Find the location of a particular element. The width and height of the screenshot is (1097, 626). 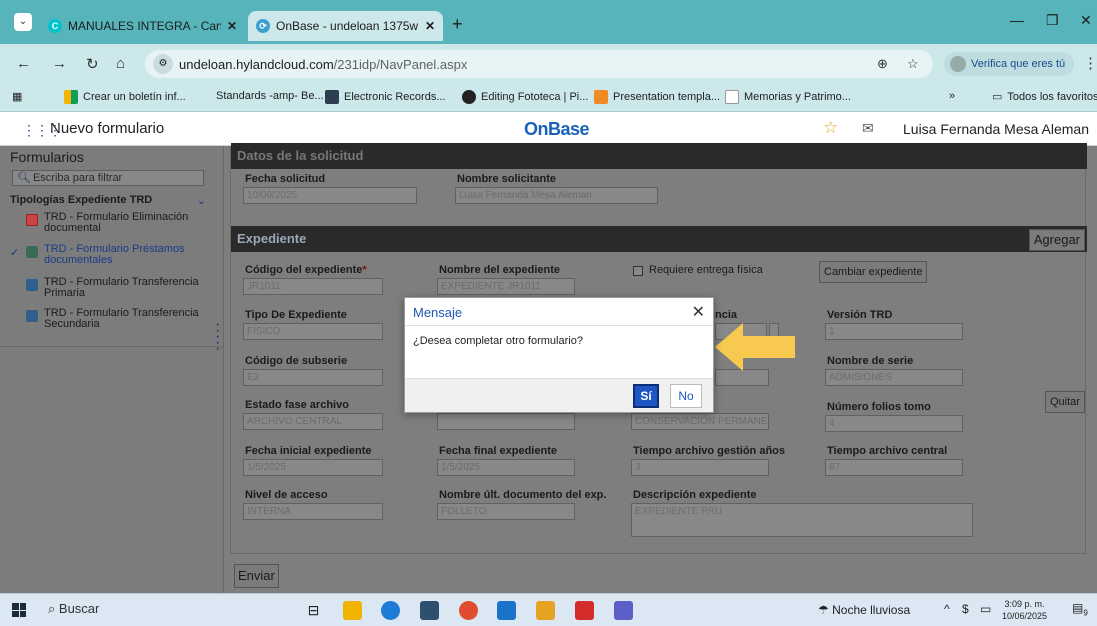

calculator-icon is located at coordinates (429, 610).